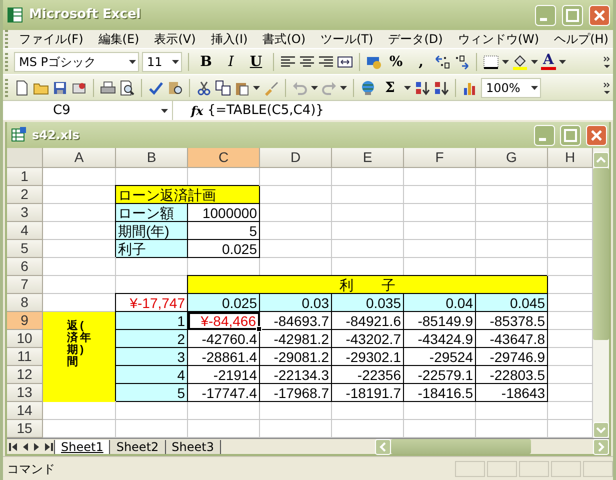 This screenshot has height=480, width=616. What do you see at coordinates (118, 39) in the screenshot?
I see `menu-item: 編集(E)` at bounding box center [118, 39].